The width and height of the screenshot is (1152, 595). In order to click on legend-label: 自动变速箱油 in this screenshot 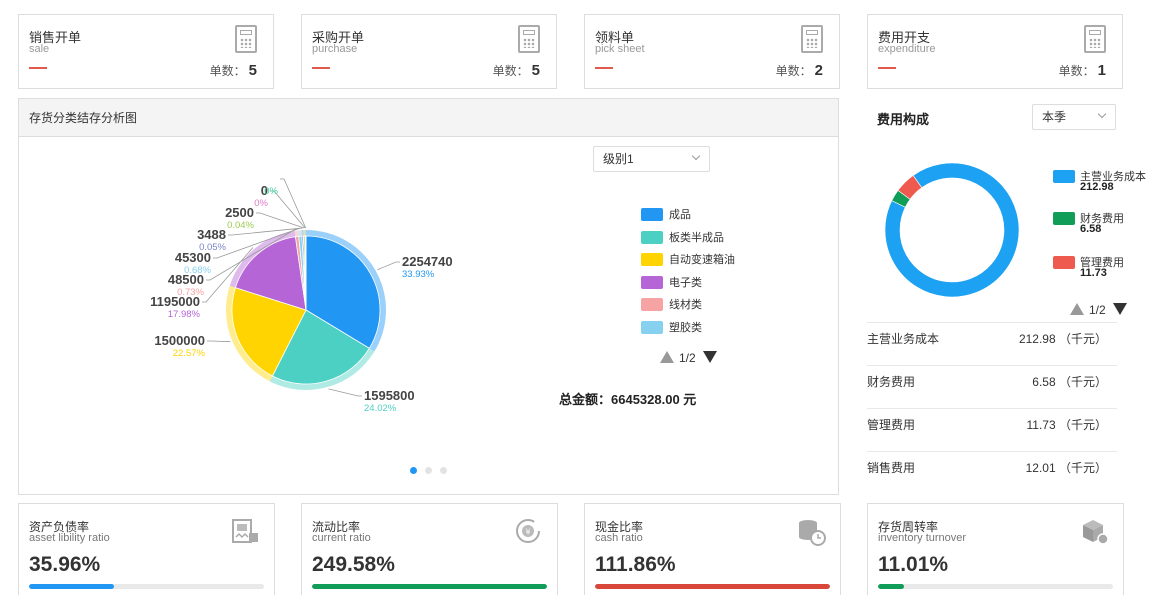, I will do `click(702, 260)`.